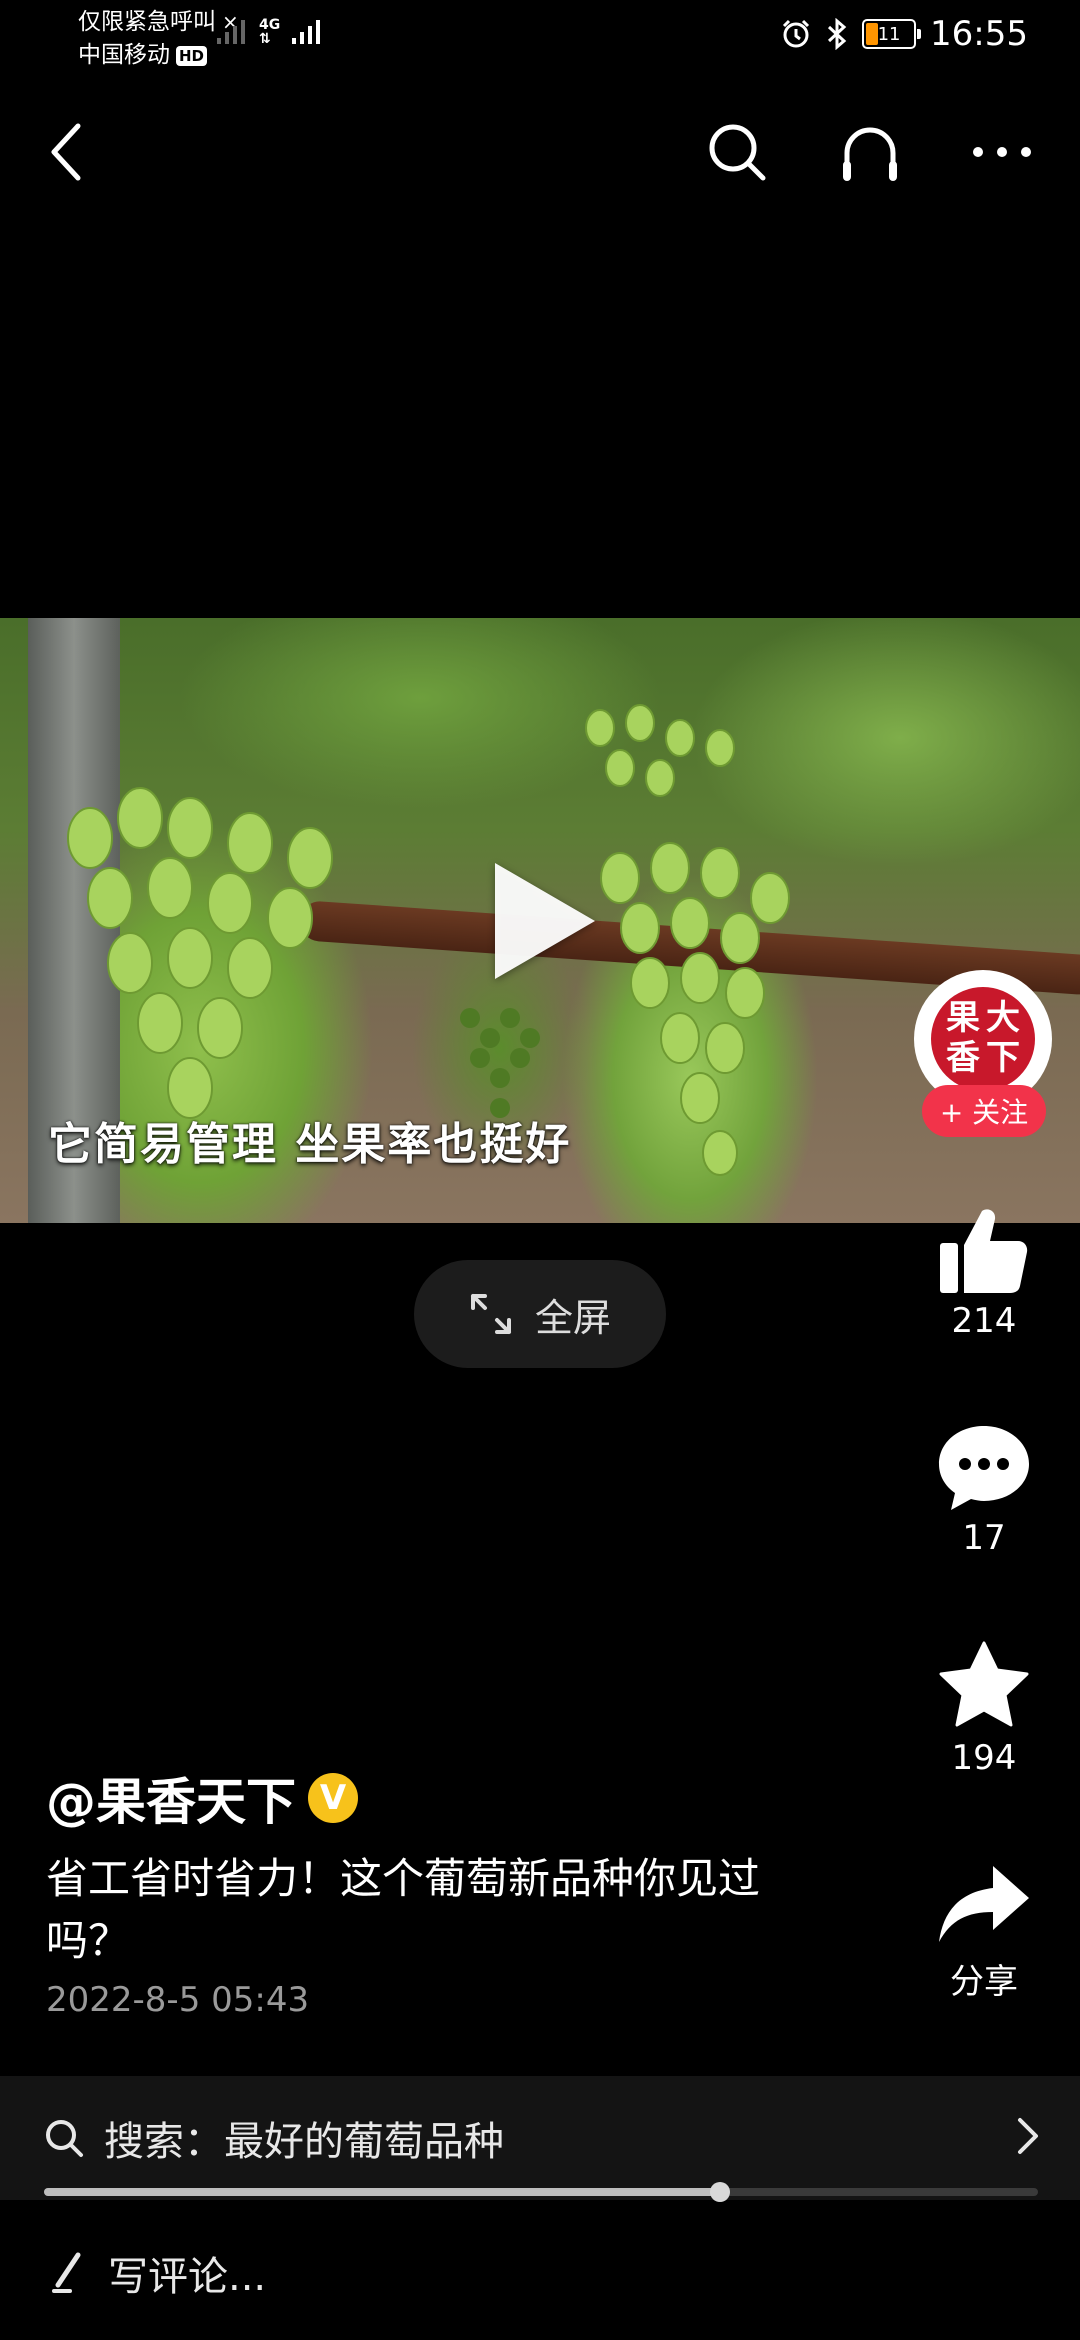  I want to click on back-button, so click(66, 152).